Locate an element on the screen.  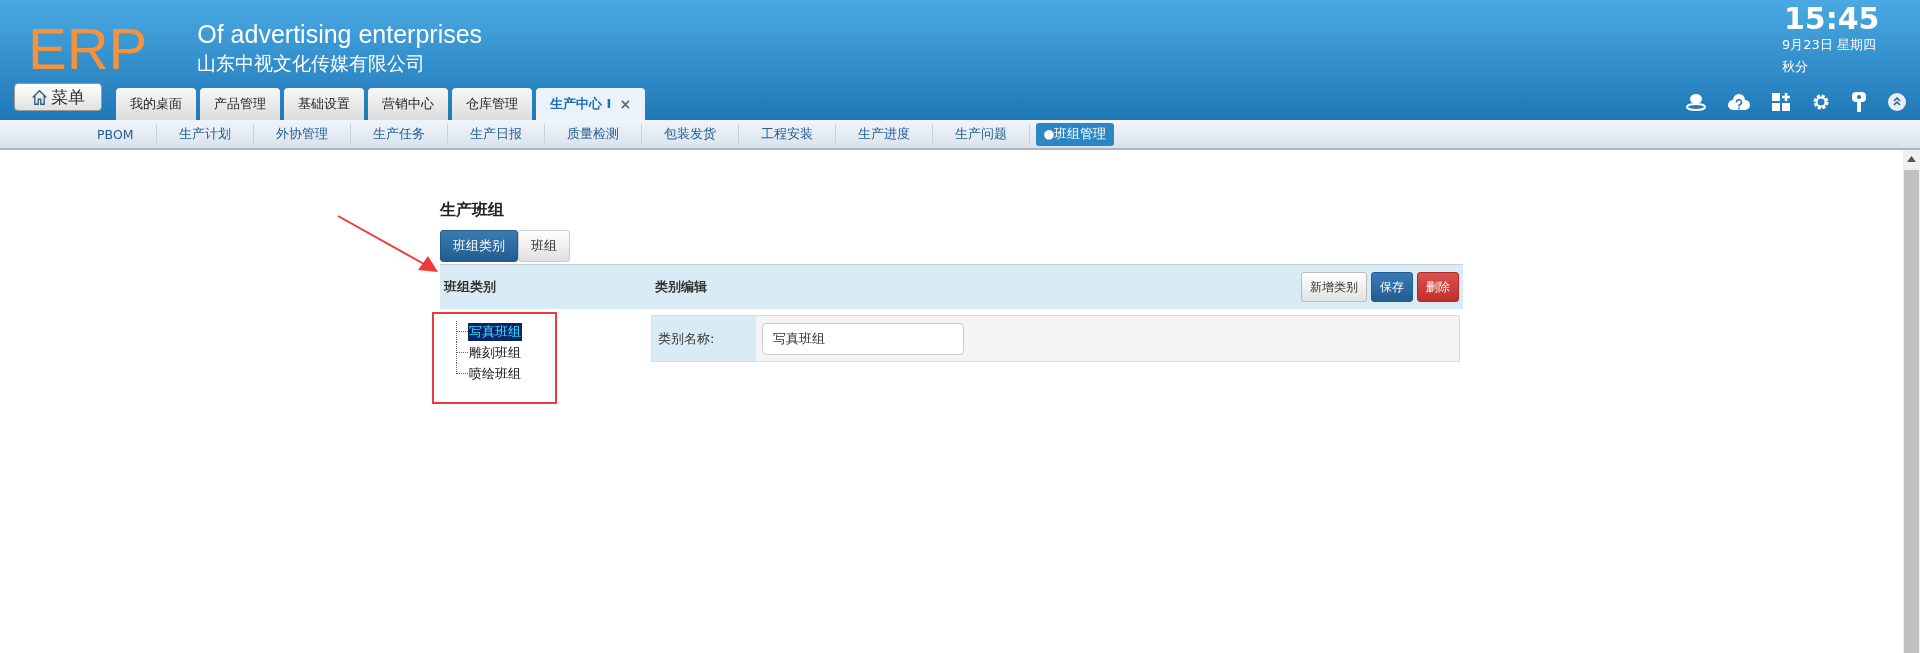
company-name: 山东中视文化传媒有限公司 is located at coordinates (312, 63).